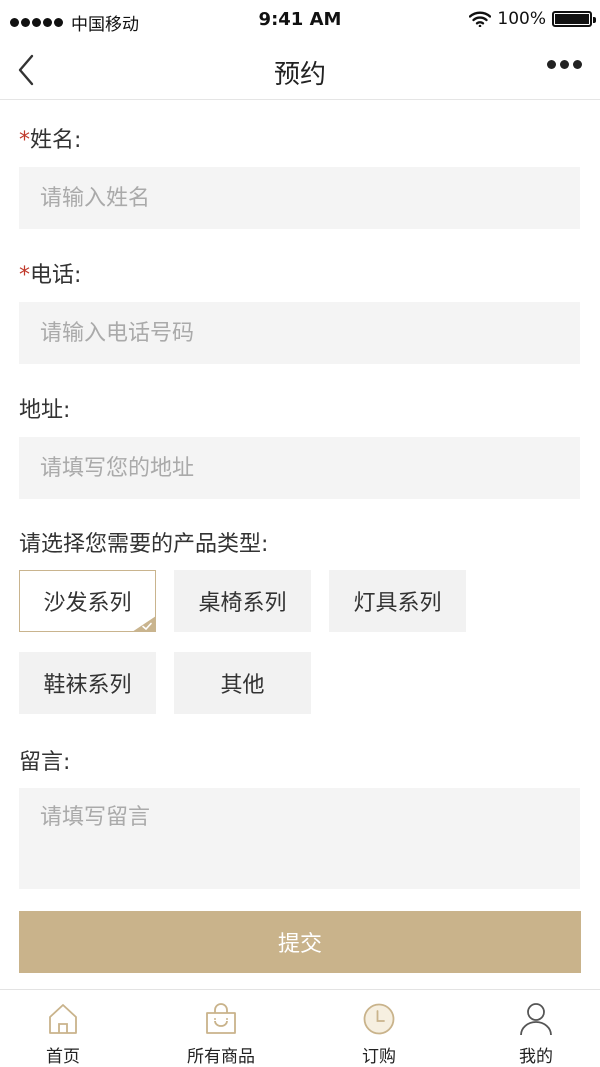 The height and width of the screenshot is (1067, 600). Describe the element at coordinates (299, 333) in the screenshot. I see `phone-input` at that location.